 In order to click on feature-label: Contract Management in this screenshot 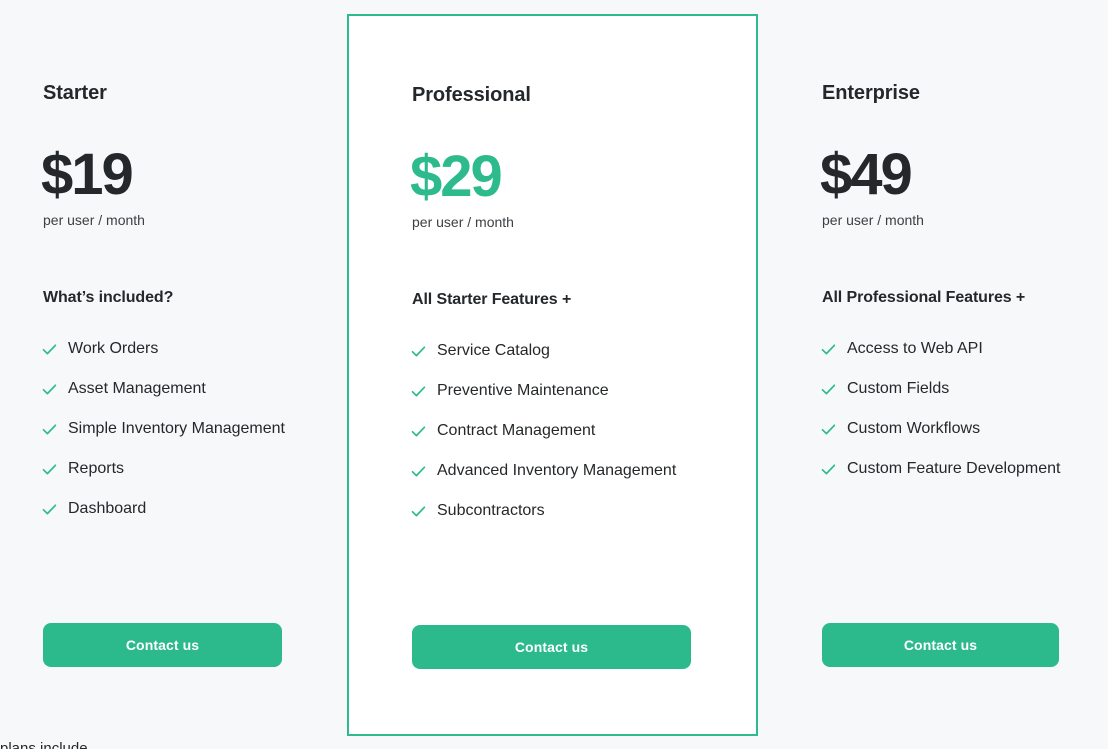, I will do `click(516, 431)`.